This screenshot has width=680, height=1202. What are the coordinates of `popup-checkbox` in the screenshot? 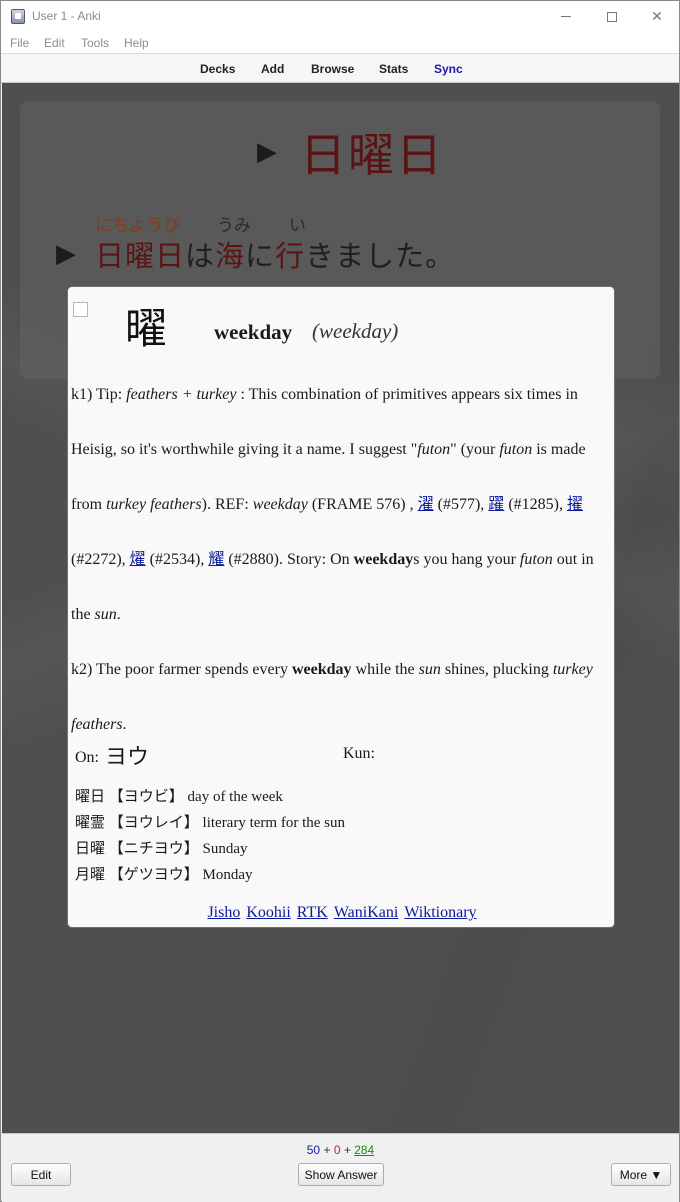 It's located at (80, 309).